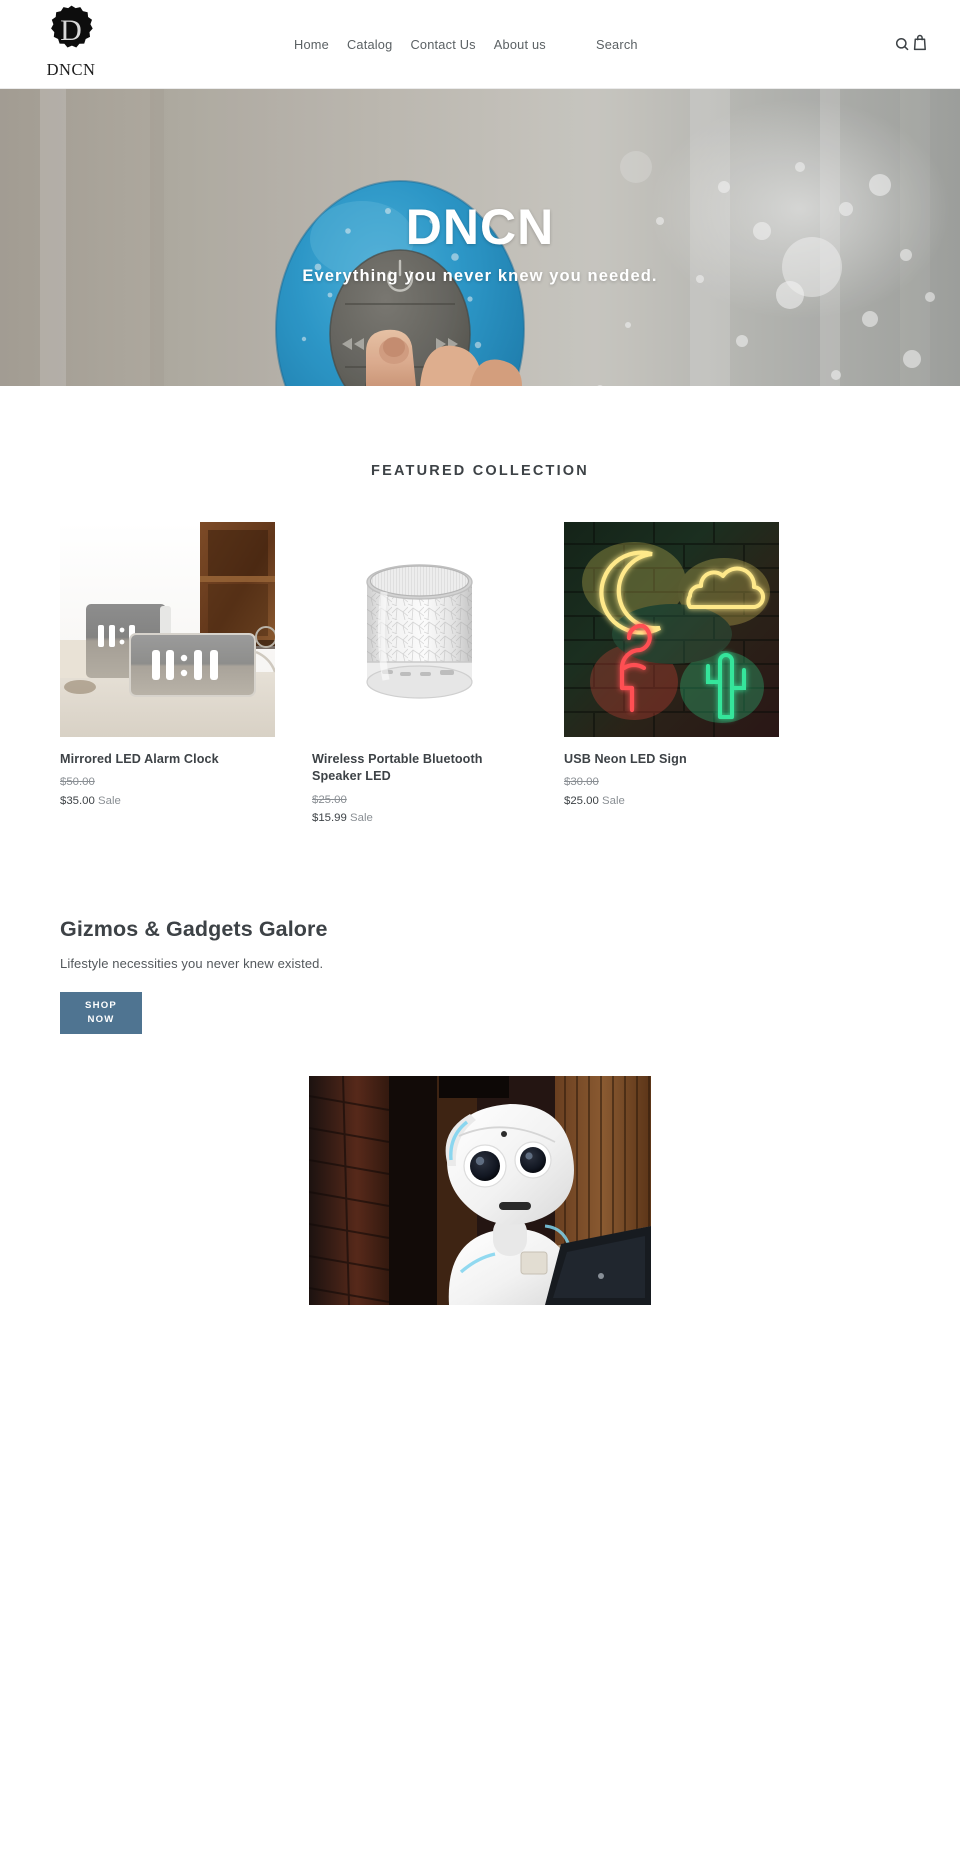 Image resolution: width=960 pixels, height=1875 pixels. I want to click on product-title: USB Neon LED Sign, so click(625, 759).